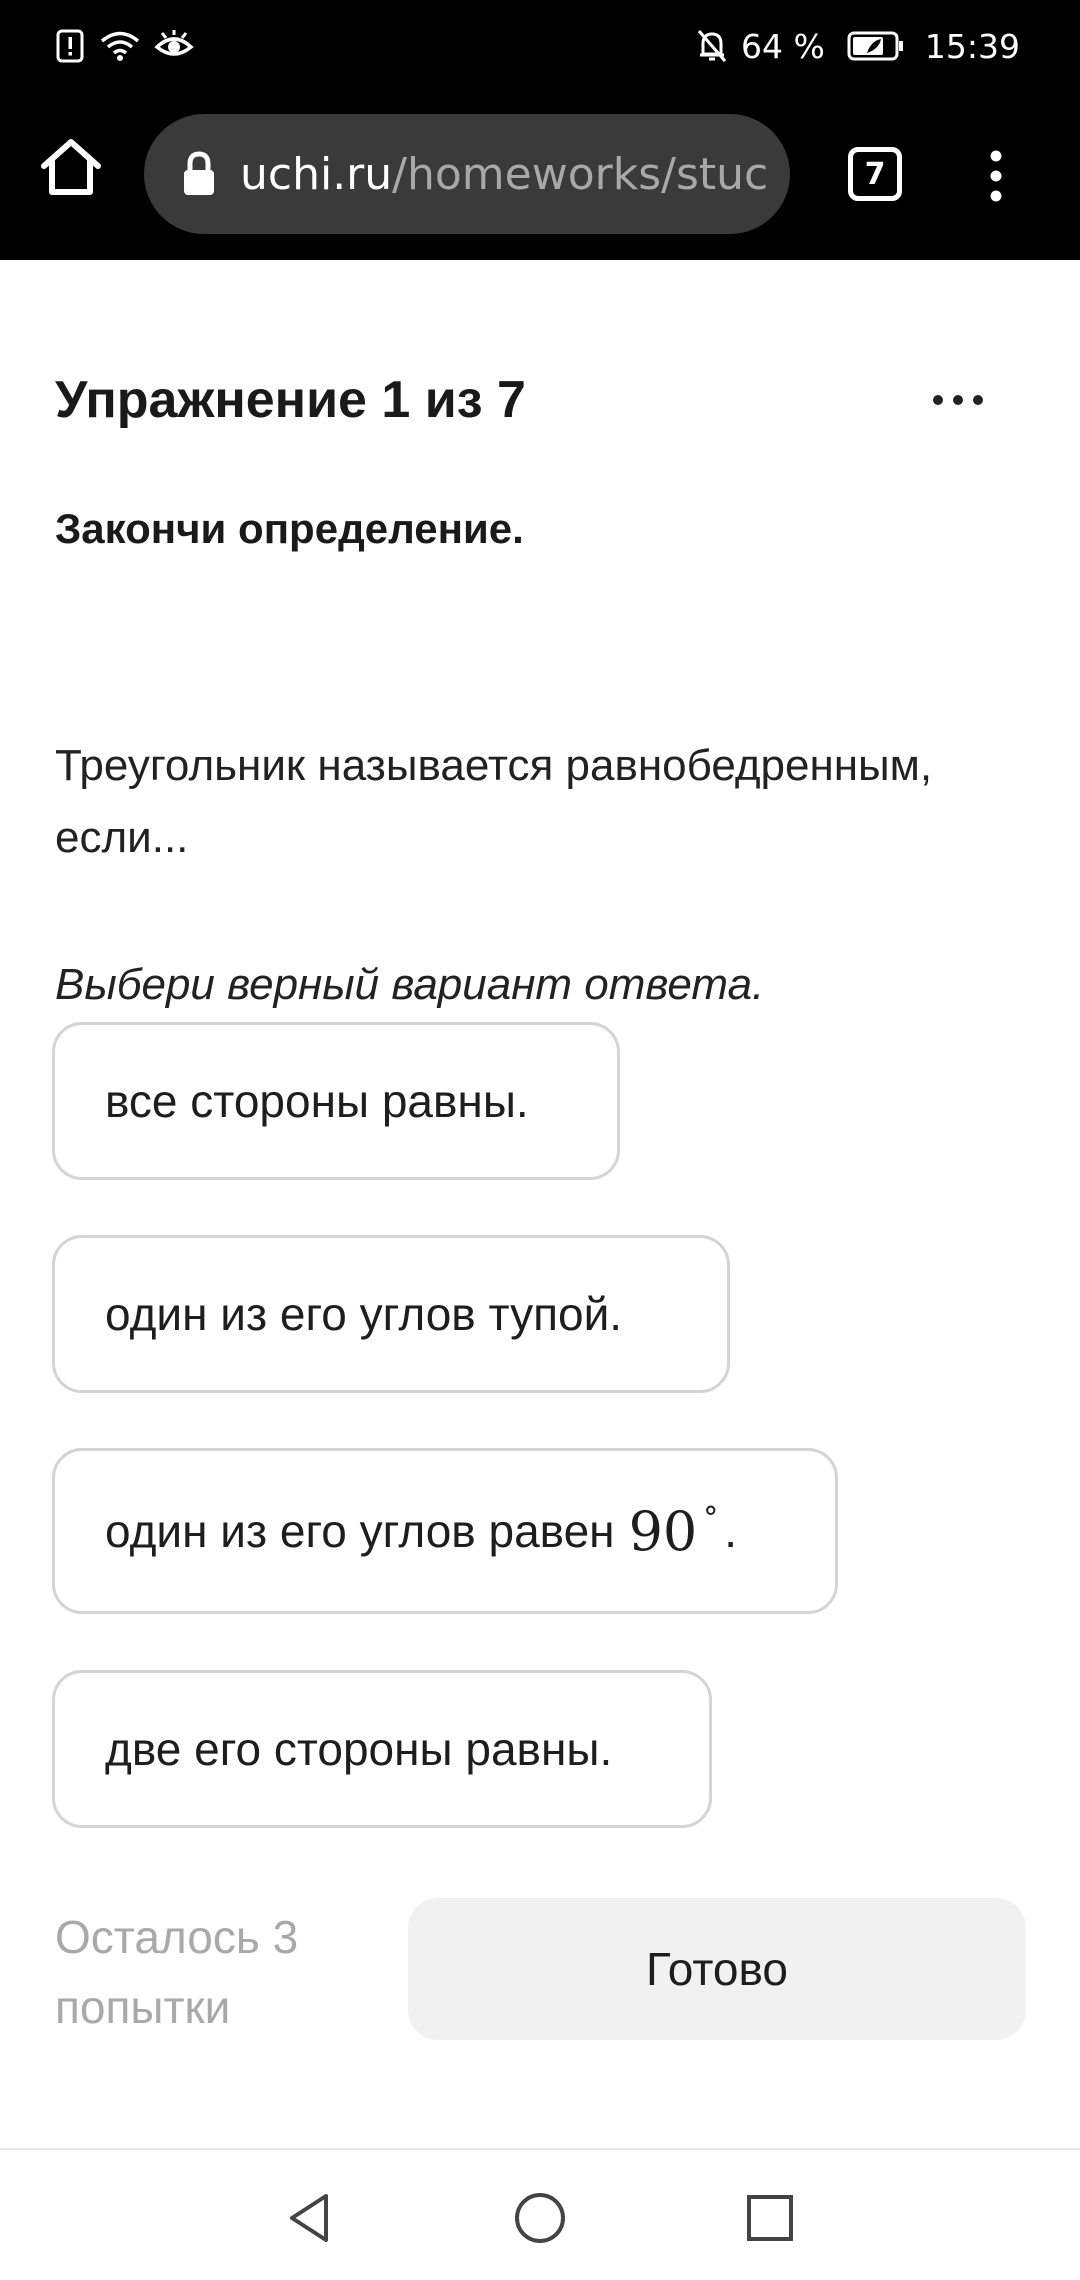 This screenshot has width=1080, height=2280. I want to click on answer-hint: Выбери верный вариант ответа., so click(410, 984).